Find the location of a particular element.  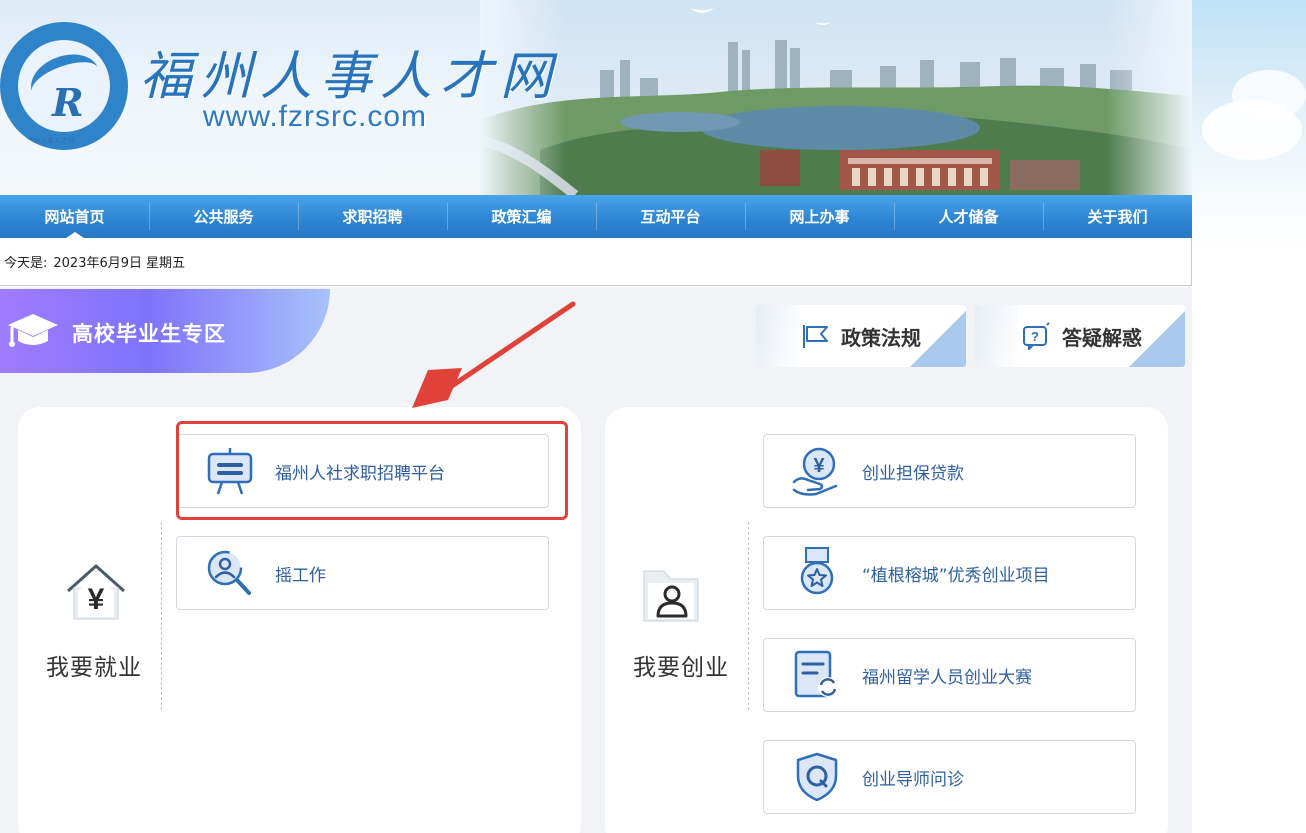

nav-item-label: 人才储备 is located at coordinates (968, 217).